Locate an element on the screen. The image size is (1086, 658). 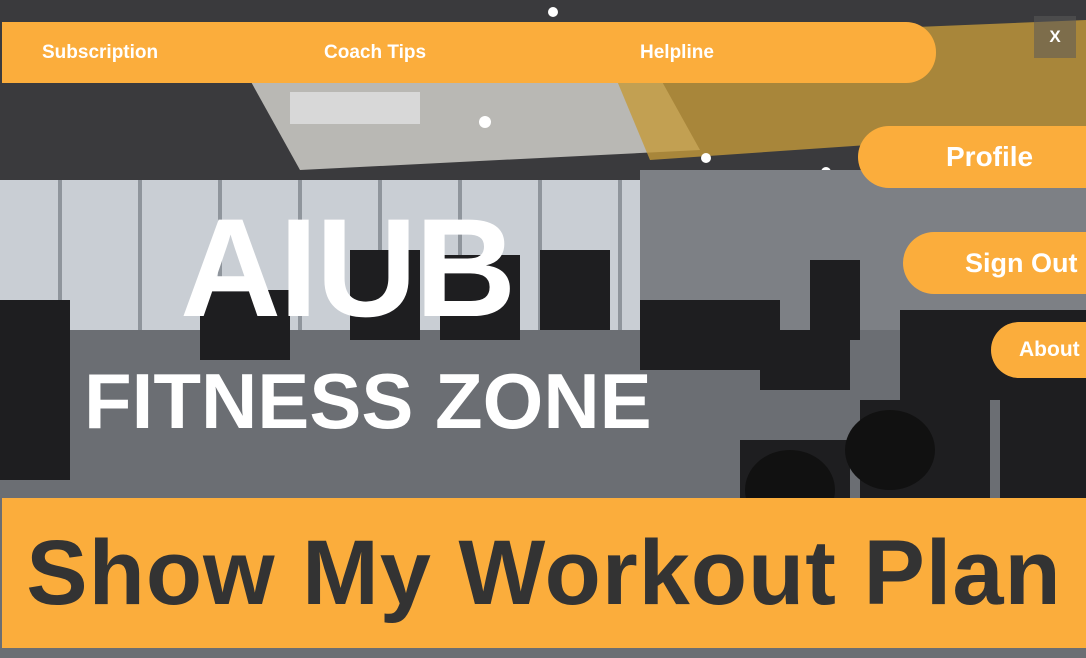
profile-button: Profile is located at coordinates (972, 157).